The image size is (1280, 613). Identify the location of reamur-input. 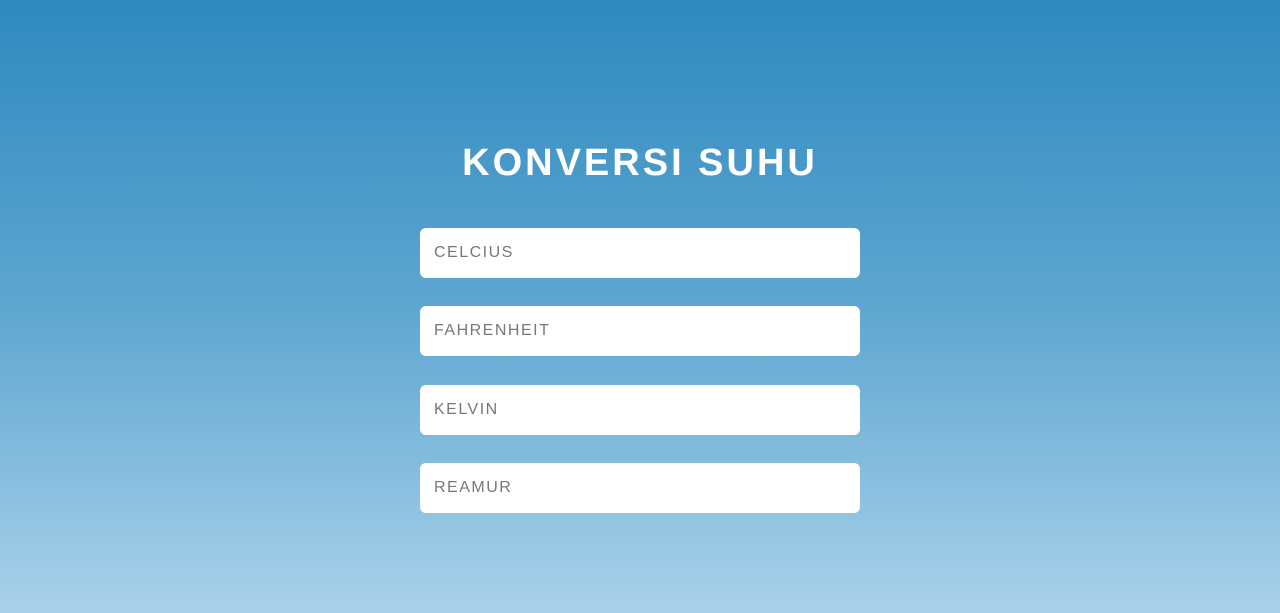
(640, 488).